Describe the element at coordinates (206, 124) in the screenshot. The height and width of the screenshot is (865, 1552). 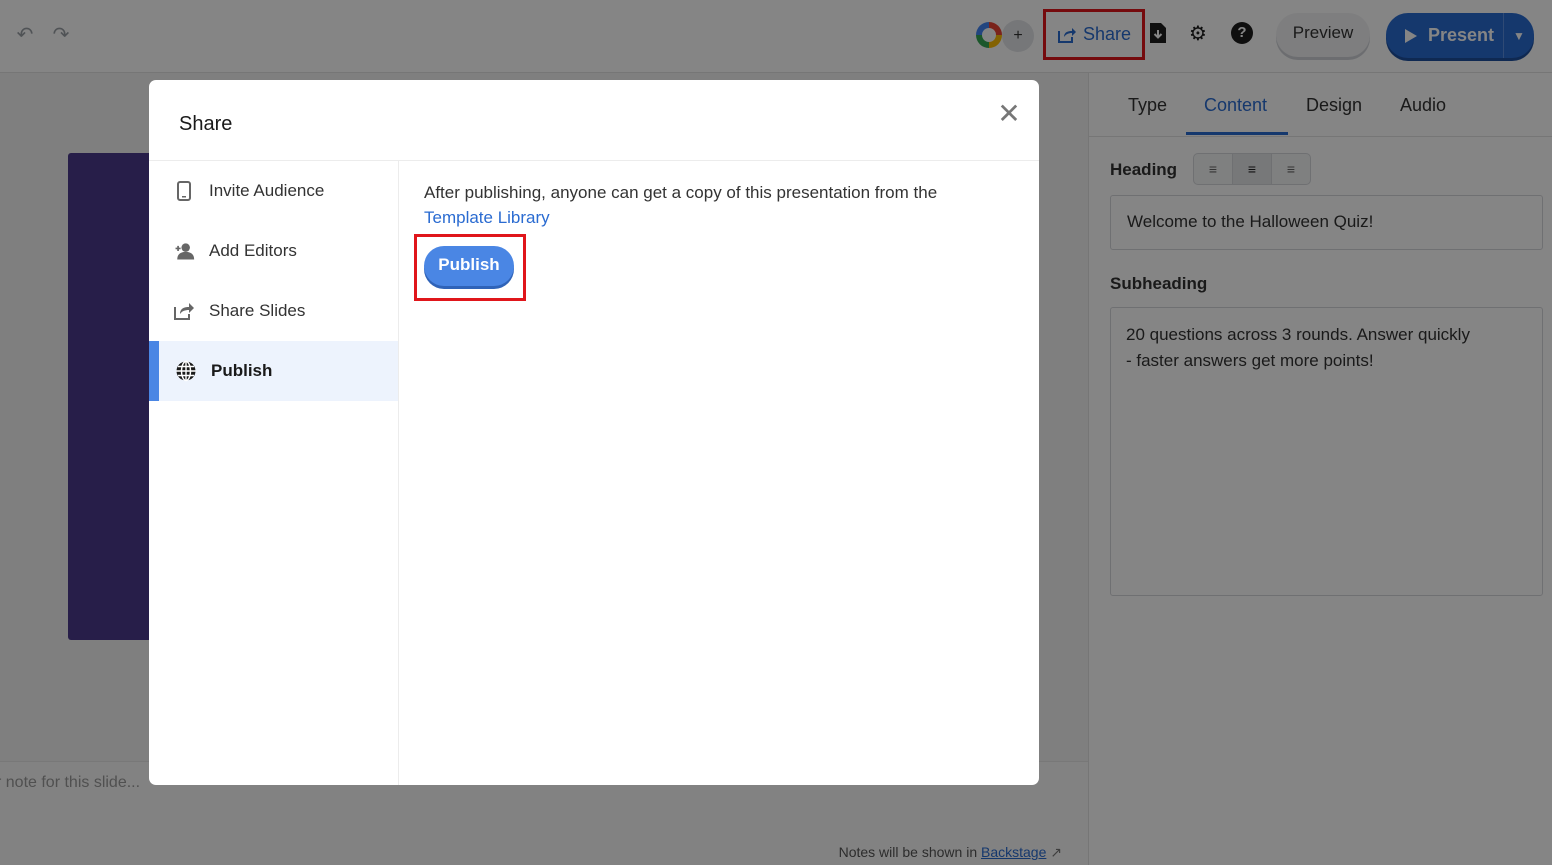
I see `dialog-title: Share` at that location.